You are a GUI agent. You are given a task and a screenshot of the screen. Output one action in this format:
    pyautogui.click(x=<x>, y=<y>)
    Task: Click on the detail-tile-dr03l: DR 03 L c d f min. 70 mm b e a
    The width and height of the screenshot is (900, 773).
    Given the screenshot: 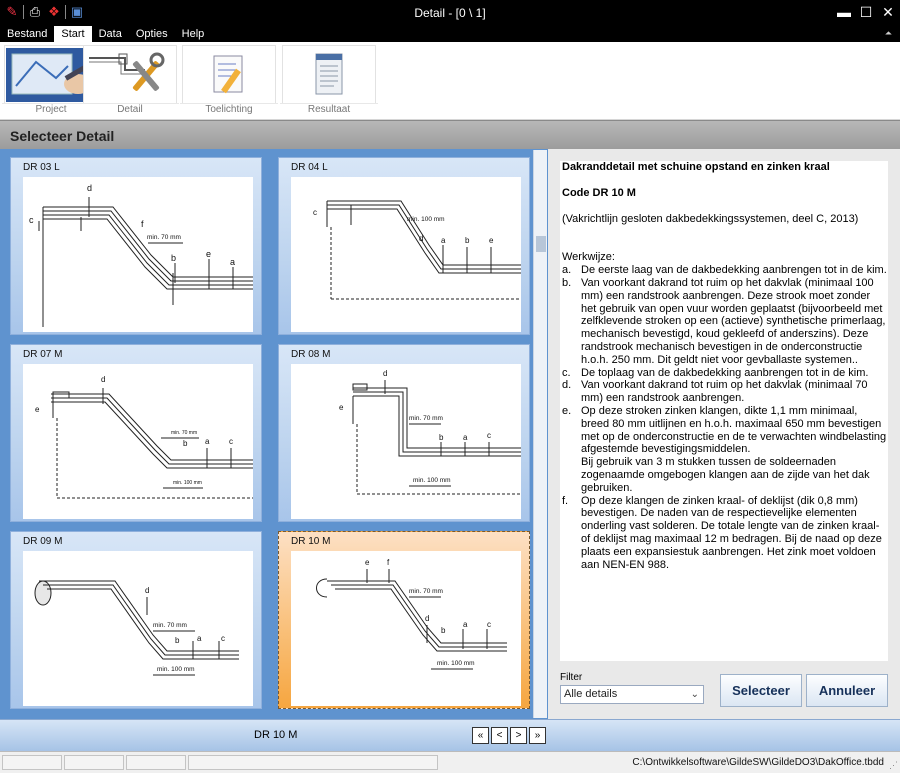 What is the action you would take?
    pyautogui.click(x=136, y=246)
    